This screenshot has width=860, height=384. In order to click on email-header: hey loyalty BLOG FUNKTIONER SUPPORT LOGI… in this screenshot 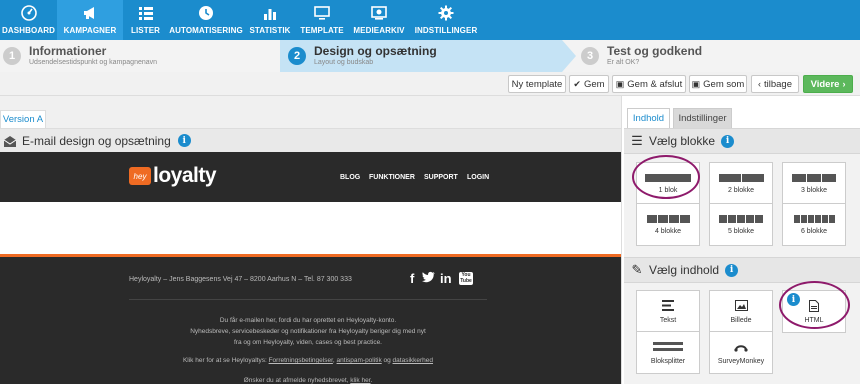, I will do `click(310, 177)`.